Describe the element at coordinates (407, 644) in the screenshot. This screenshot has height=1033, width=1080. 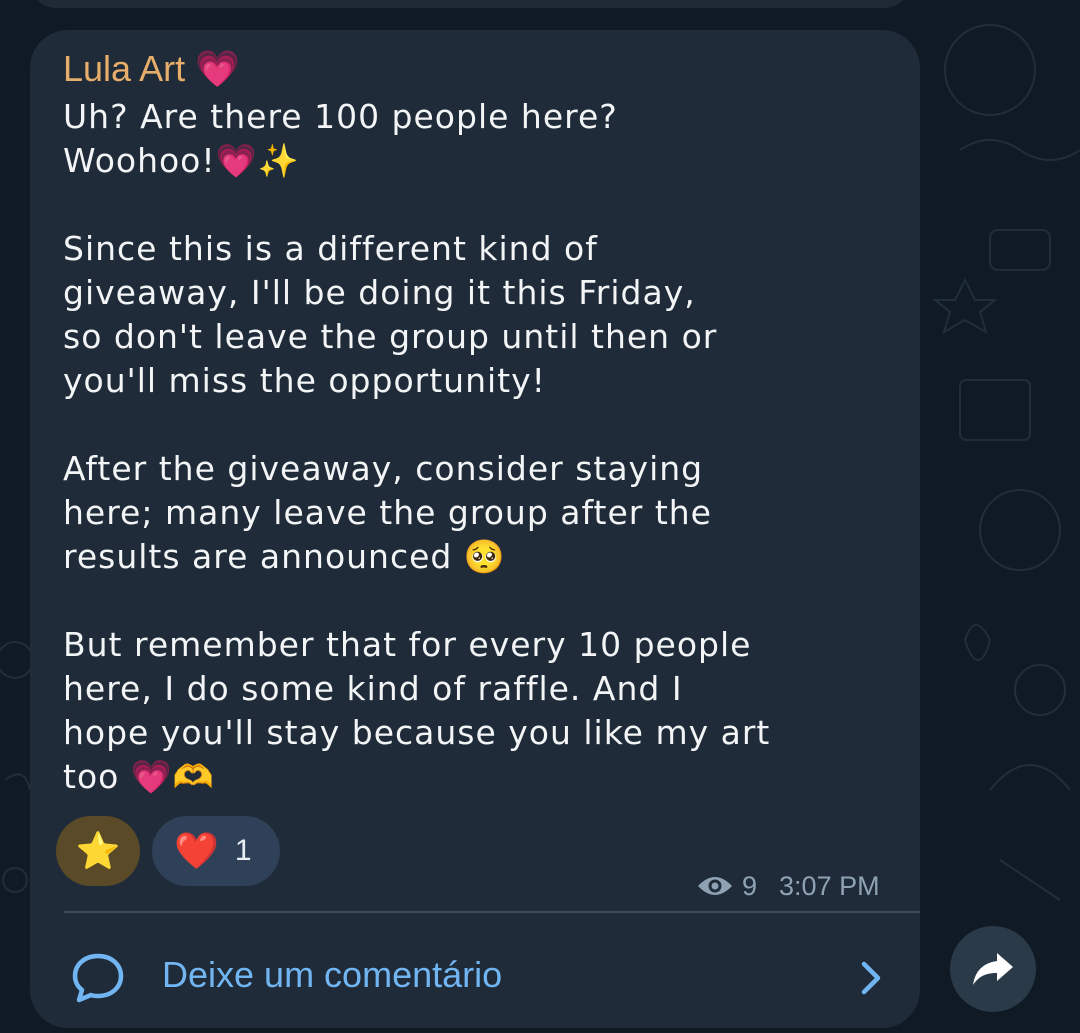
I see `message-line: But remember that for every 10 people` at that location.